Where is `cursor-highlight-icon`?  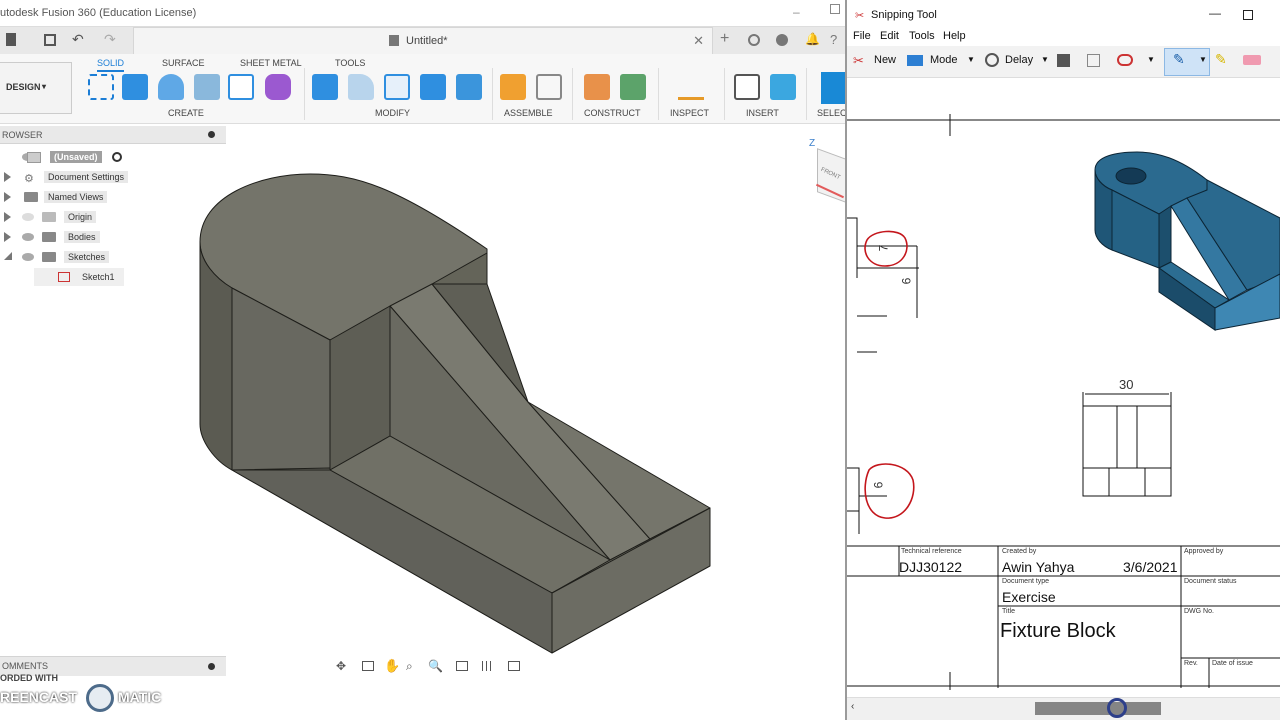
cursor-highlight-icon is located at coordinates (1117, 708).